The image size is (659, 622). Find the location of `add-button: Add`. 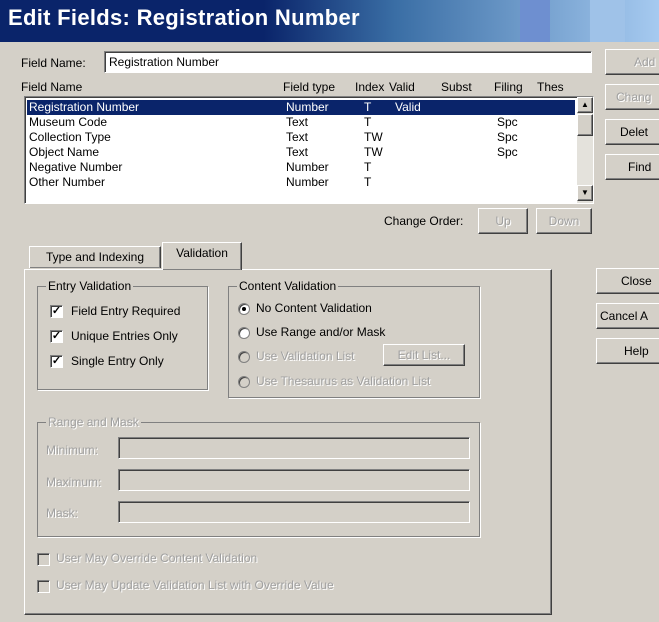

add-button: Add is located at coordinates (632, 62).